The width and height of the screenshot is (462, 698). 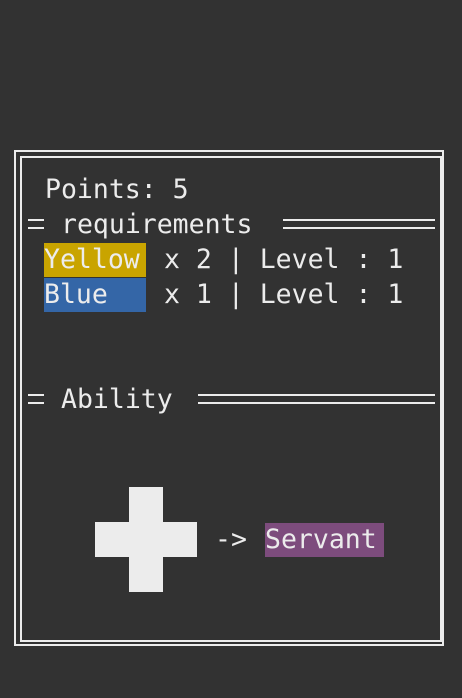 What do you see at coordinates (36, 399) in the screenshot?
I see `ability-rule-left` at bounding box center [36, 399].